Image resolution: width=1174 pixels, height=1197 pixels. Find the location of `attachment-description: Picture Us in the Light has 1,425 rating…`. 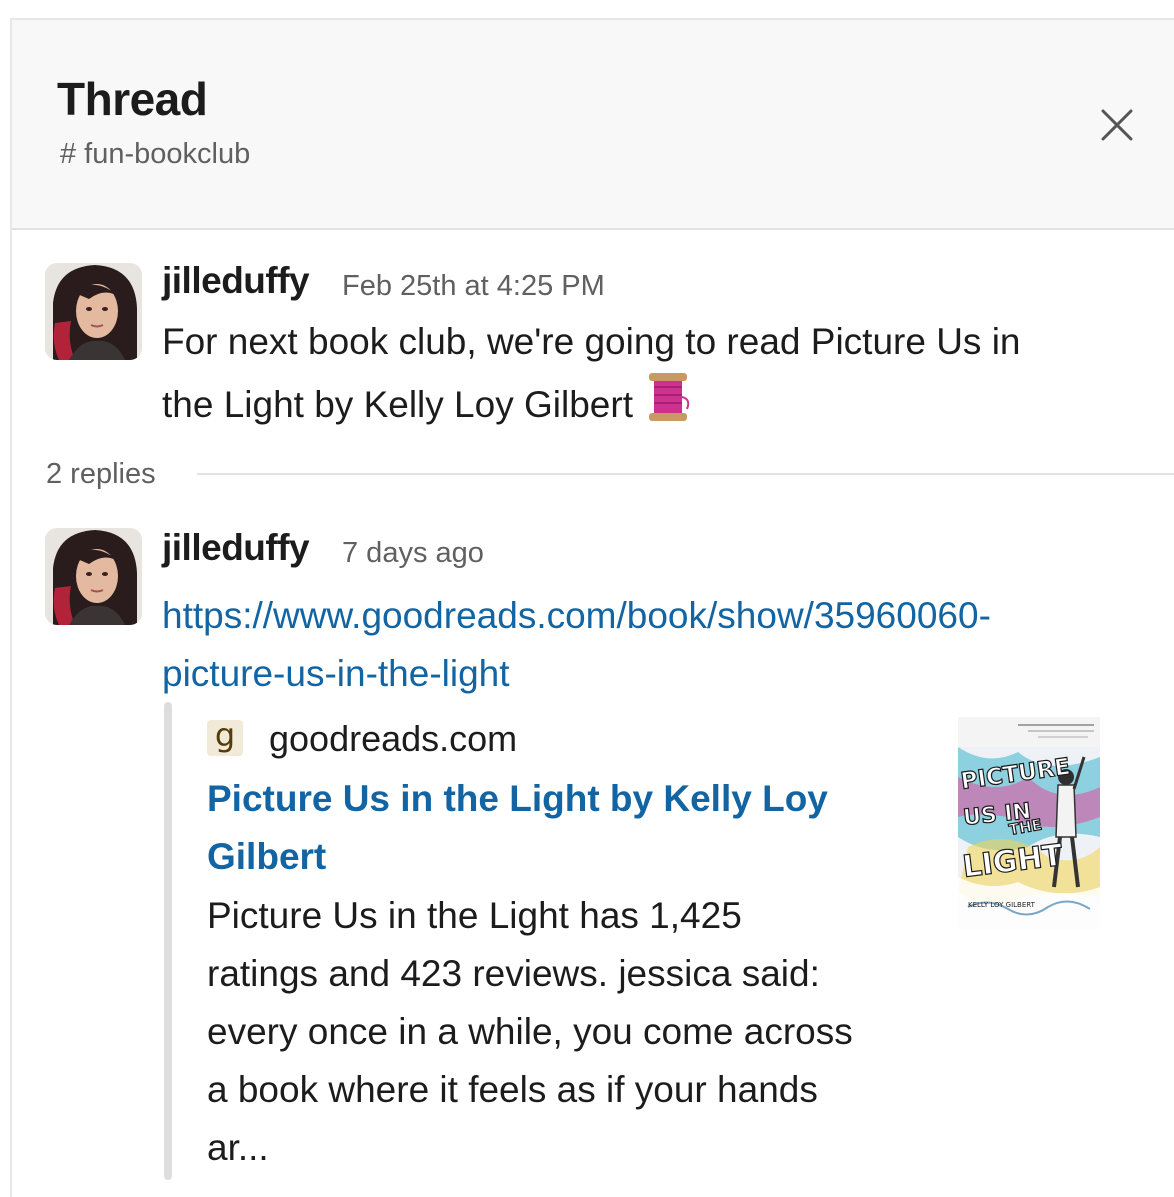

attachment-description: Picture Us in the Light has 1,425 rating… is located at coordinates (557, 1032).